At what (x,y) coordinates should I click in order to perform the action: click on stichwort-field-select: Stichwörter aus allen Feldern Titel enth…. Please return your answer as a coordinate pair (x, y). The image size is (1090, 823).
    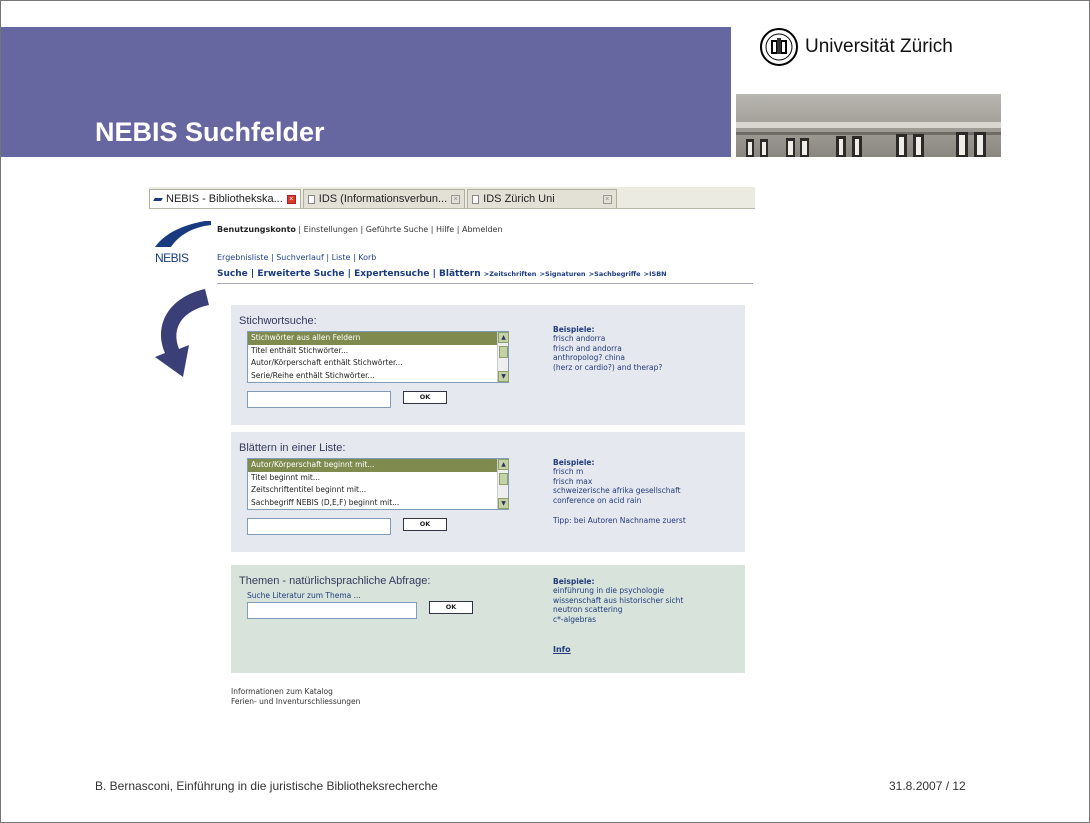
    Looking at the image, I should click on (378, 357).